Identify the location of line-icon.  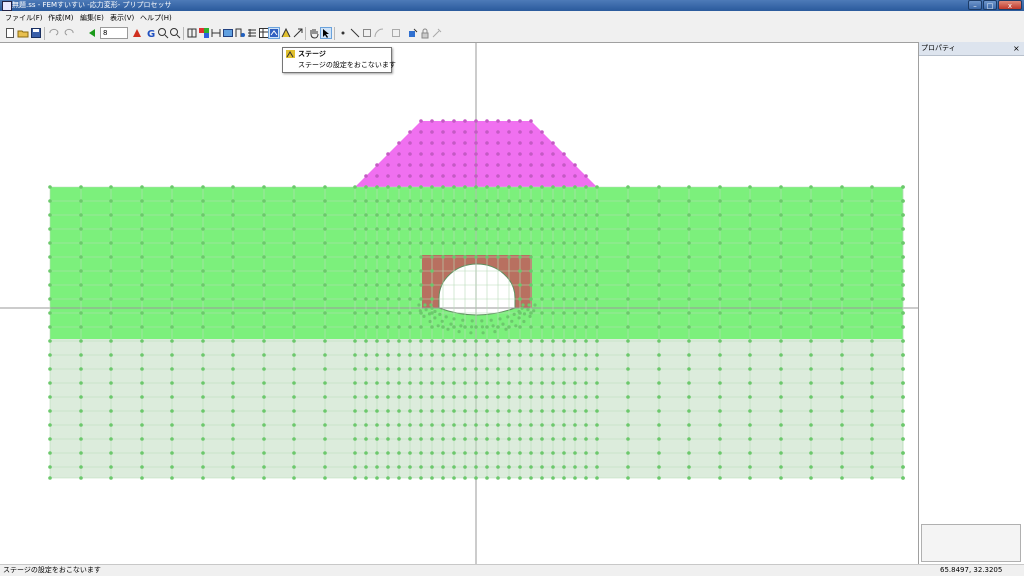
(355, 33).